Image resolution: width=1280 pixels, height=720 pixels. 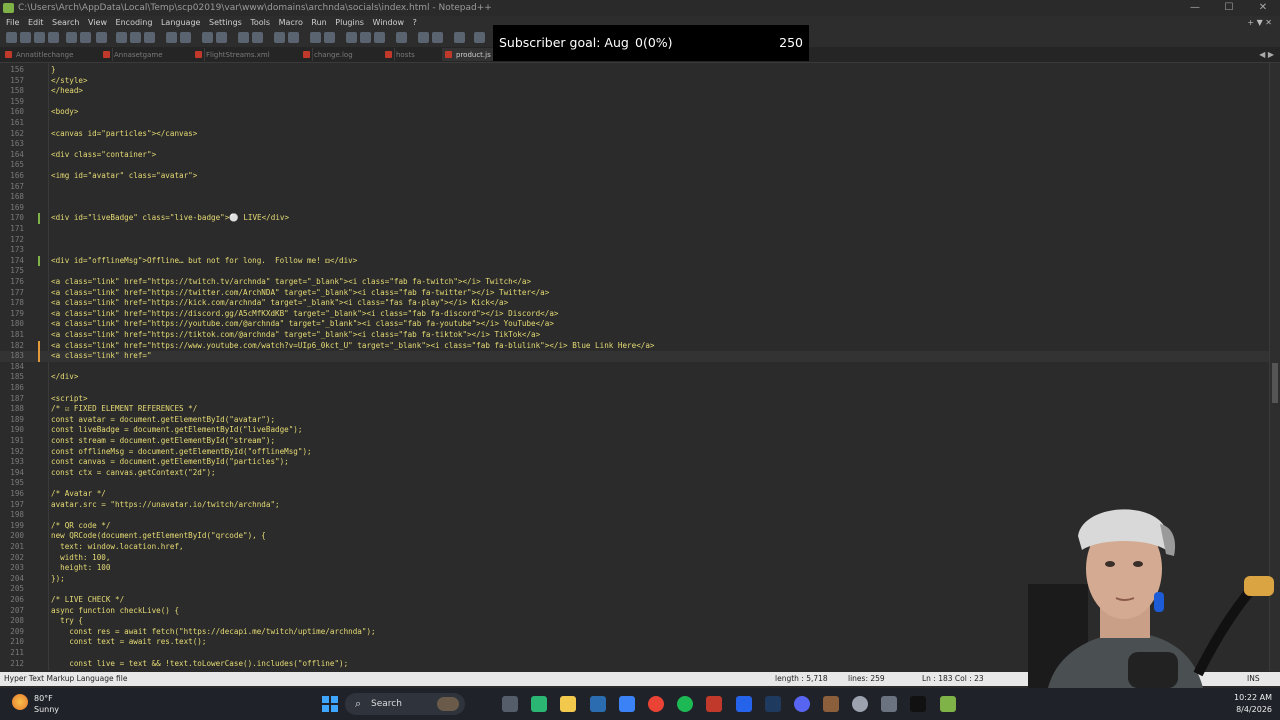 What do you see at coordinates (101, 37) in the screenshot?
I see `print-icon` at bounding box center [101, 37].